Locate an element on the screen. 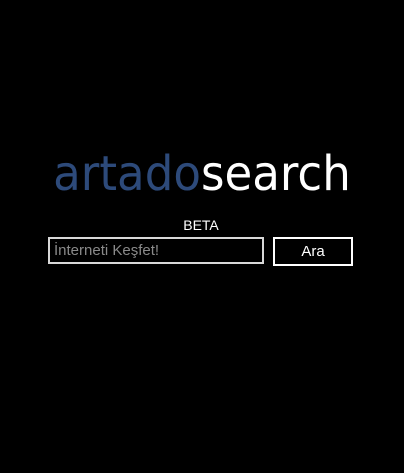 This screenshot has width=404, height=473. search-button: Ara is located at coordinates (313, 251).